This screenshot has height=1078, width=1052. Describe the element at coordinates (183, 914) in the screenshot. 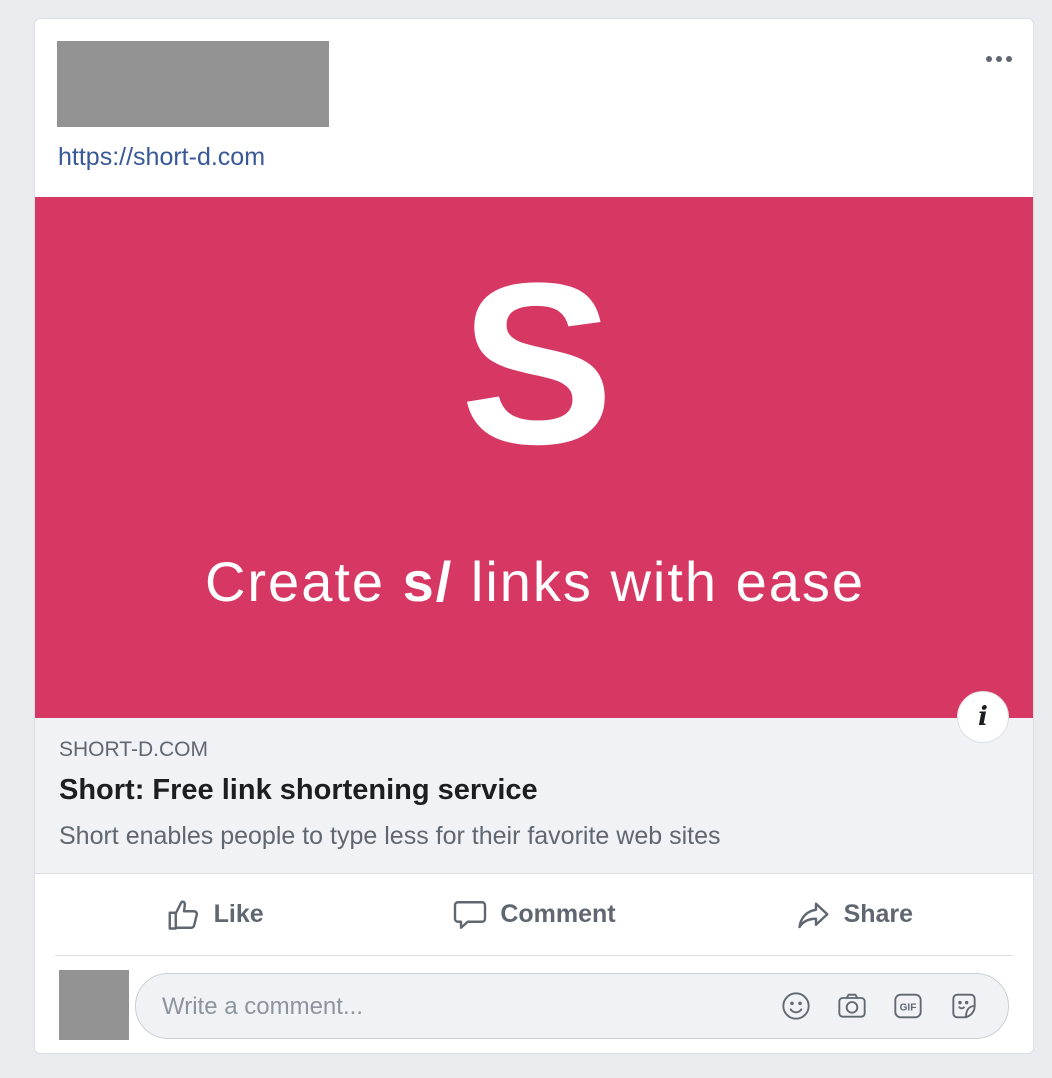

I see `thumbs-up-icon` at that location.